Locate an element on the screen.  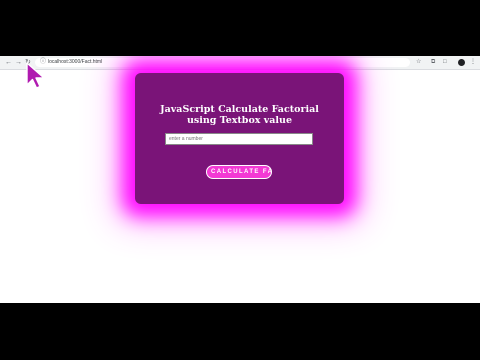
number-input is located at coordinates (239, 139).